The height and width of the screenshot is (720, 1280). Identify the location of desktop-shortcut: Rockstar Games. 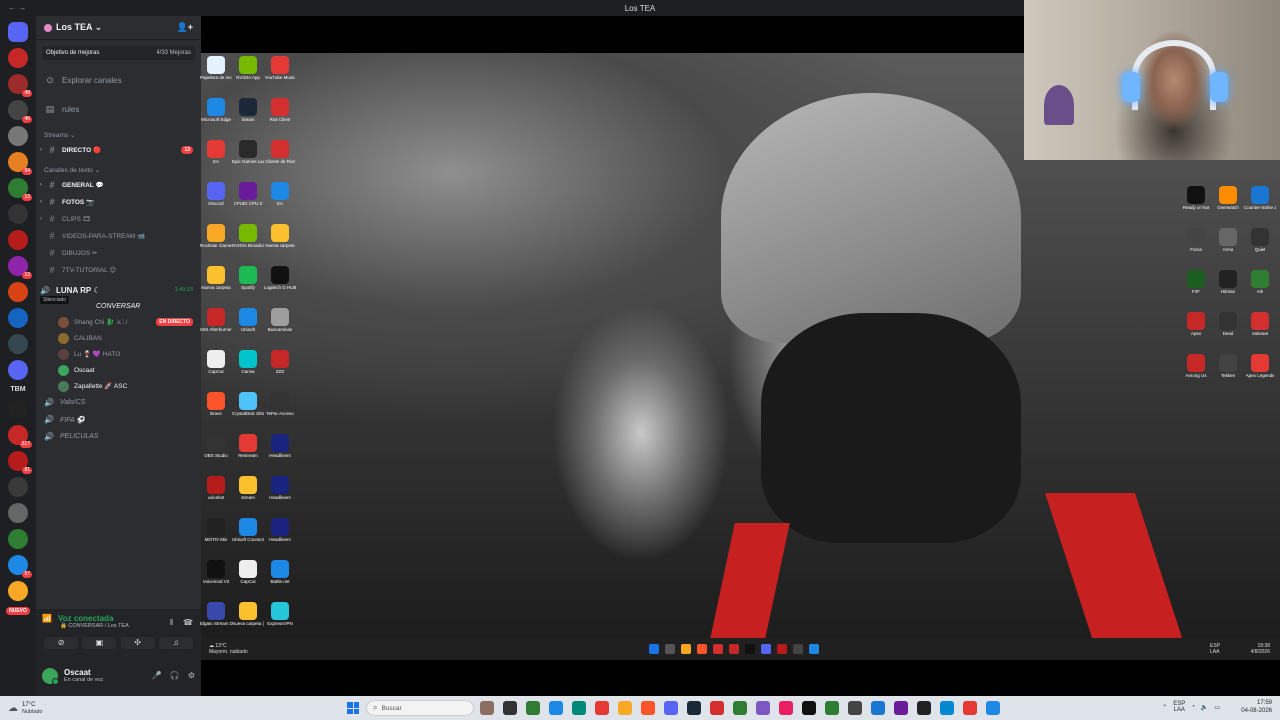
(216, 236).